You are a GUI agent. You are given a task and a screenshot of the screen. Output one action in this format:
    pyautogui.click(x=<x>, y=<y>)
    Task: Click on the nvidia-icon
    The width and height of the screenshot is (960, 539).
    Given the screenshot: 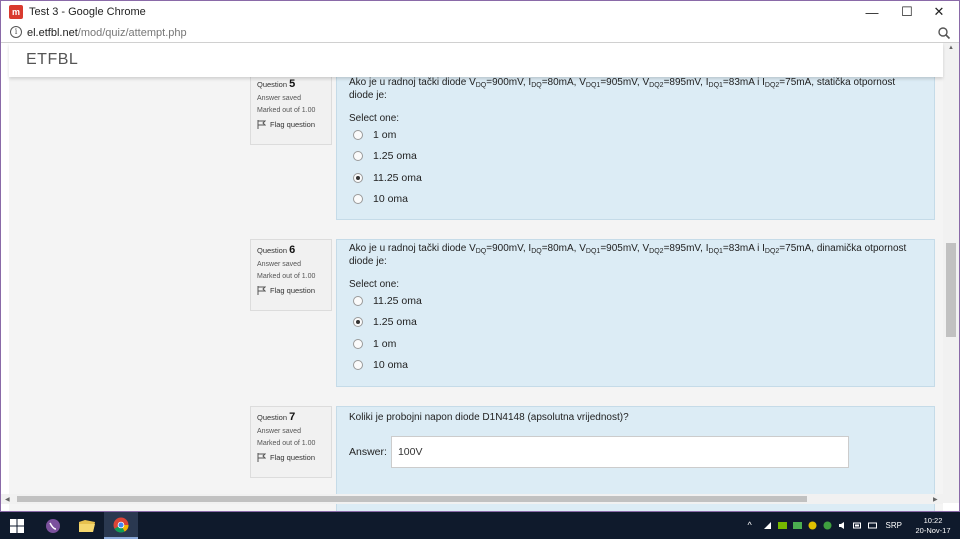 What is the action you would take?
    pyautogui.click(x=782, y=525)
    